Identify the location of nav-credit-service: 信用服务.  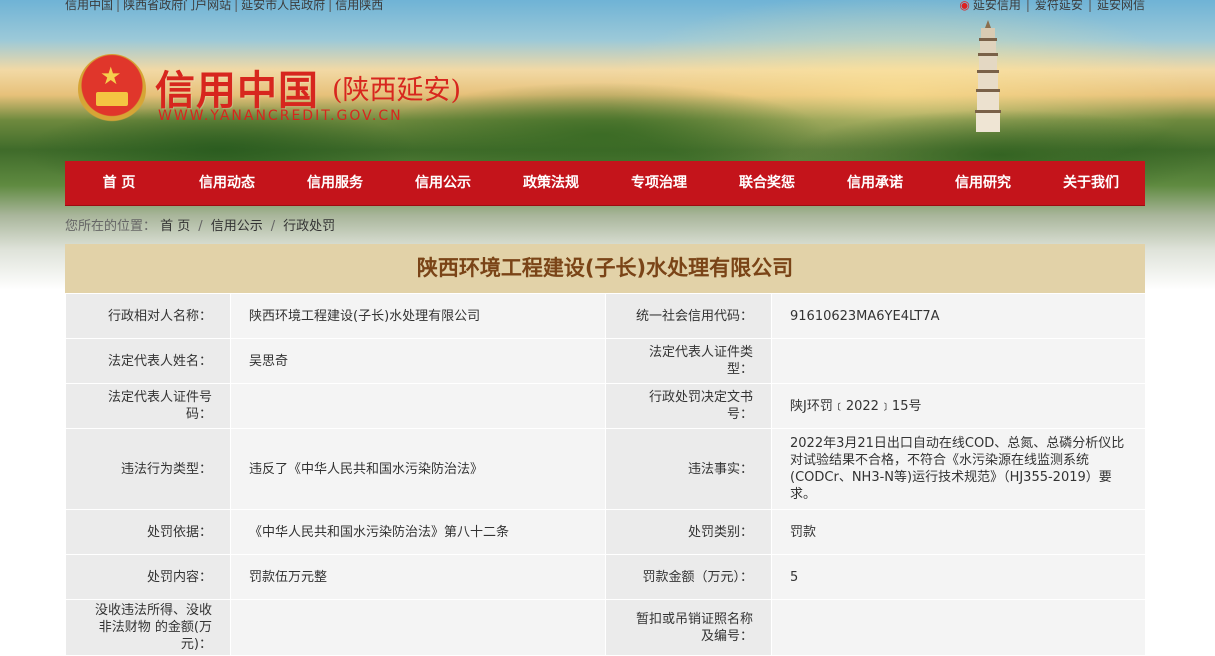
(335, 183).